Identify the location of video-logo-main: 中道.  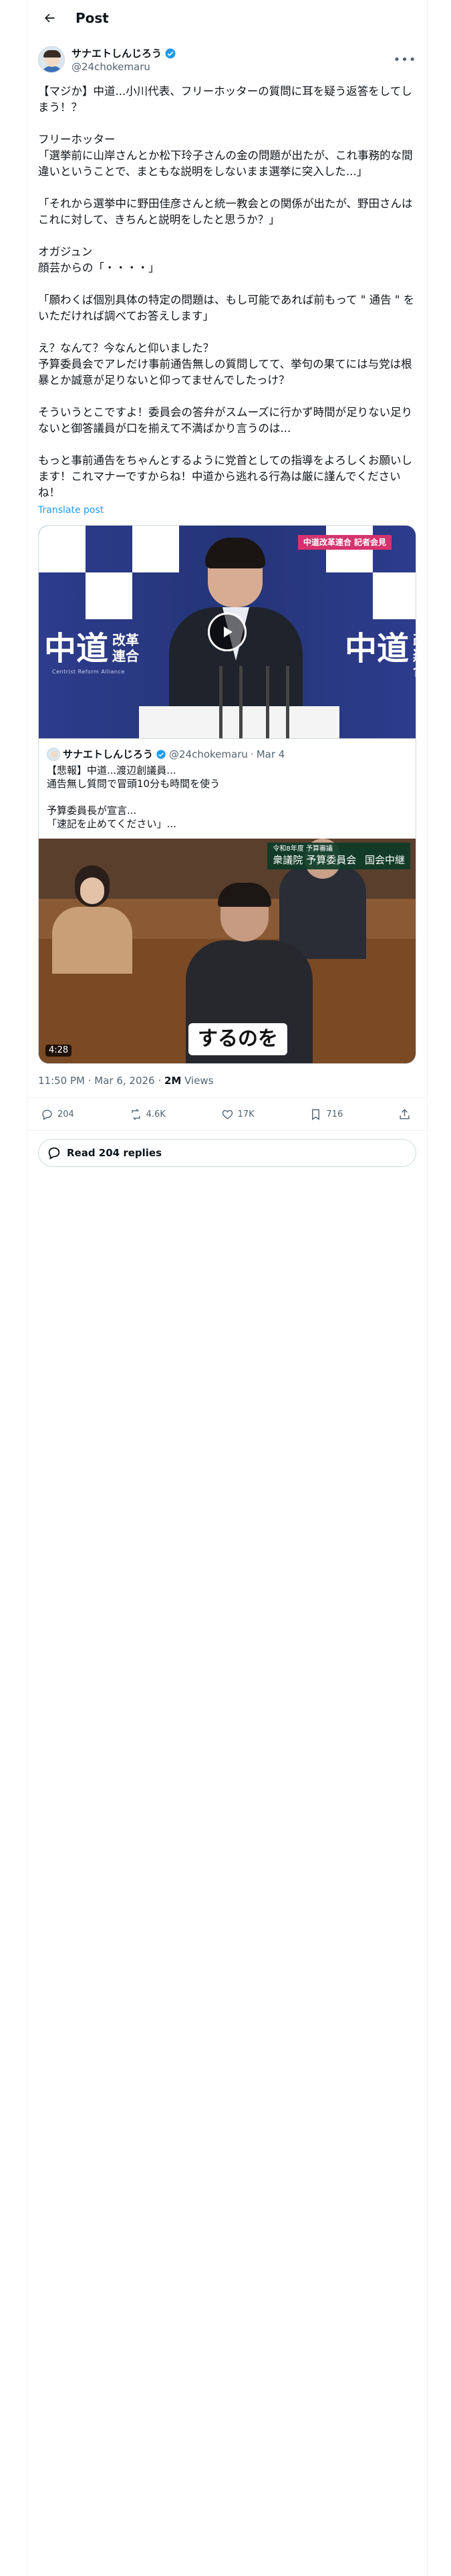
(76, 648).